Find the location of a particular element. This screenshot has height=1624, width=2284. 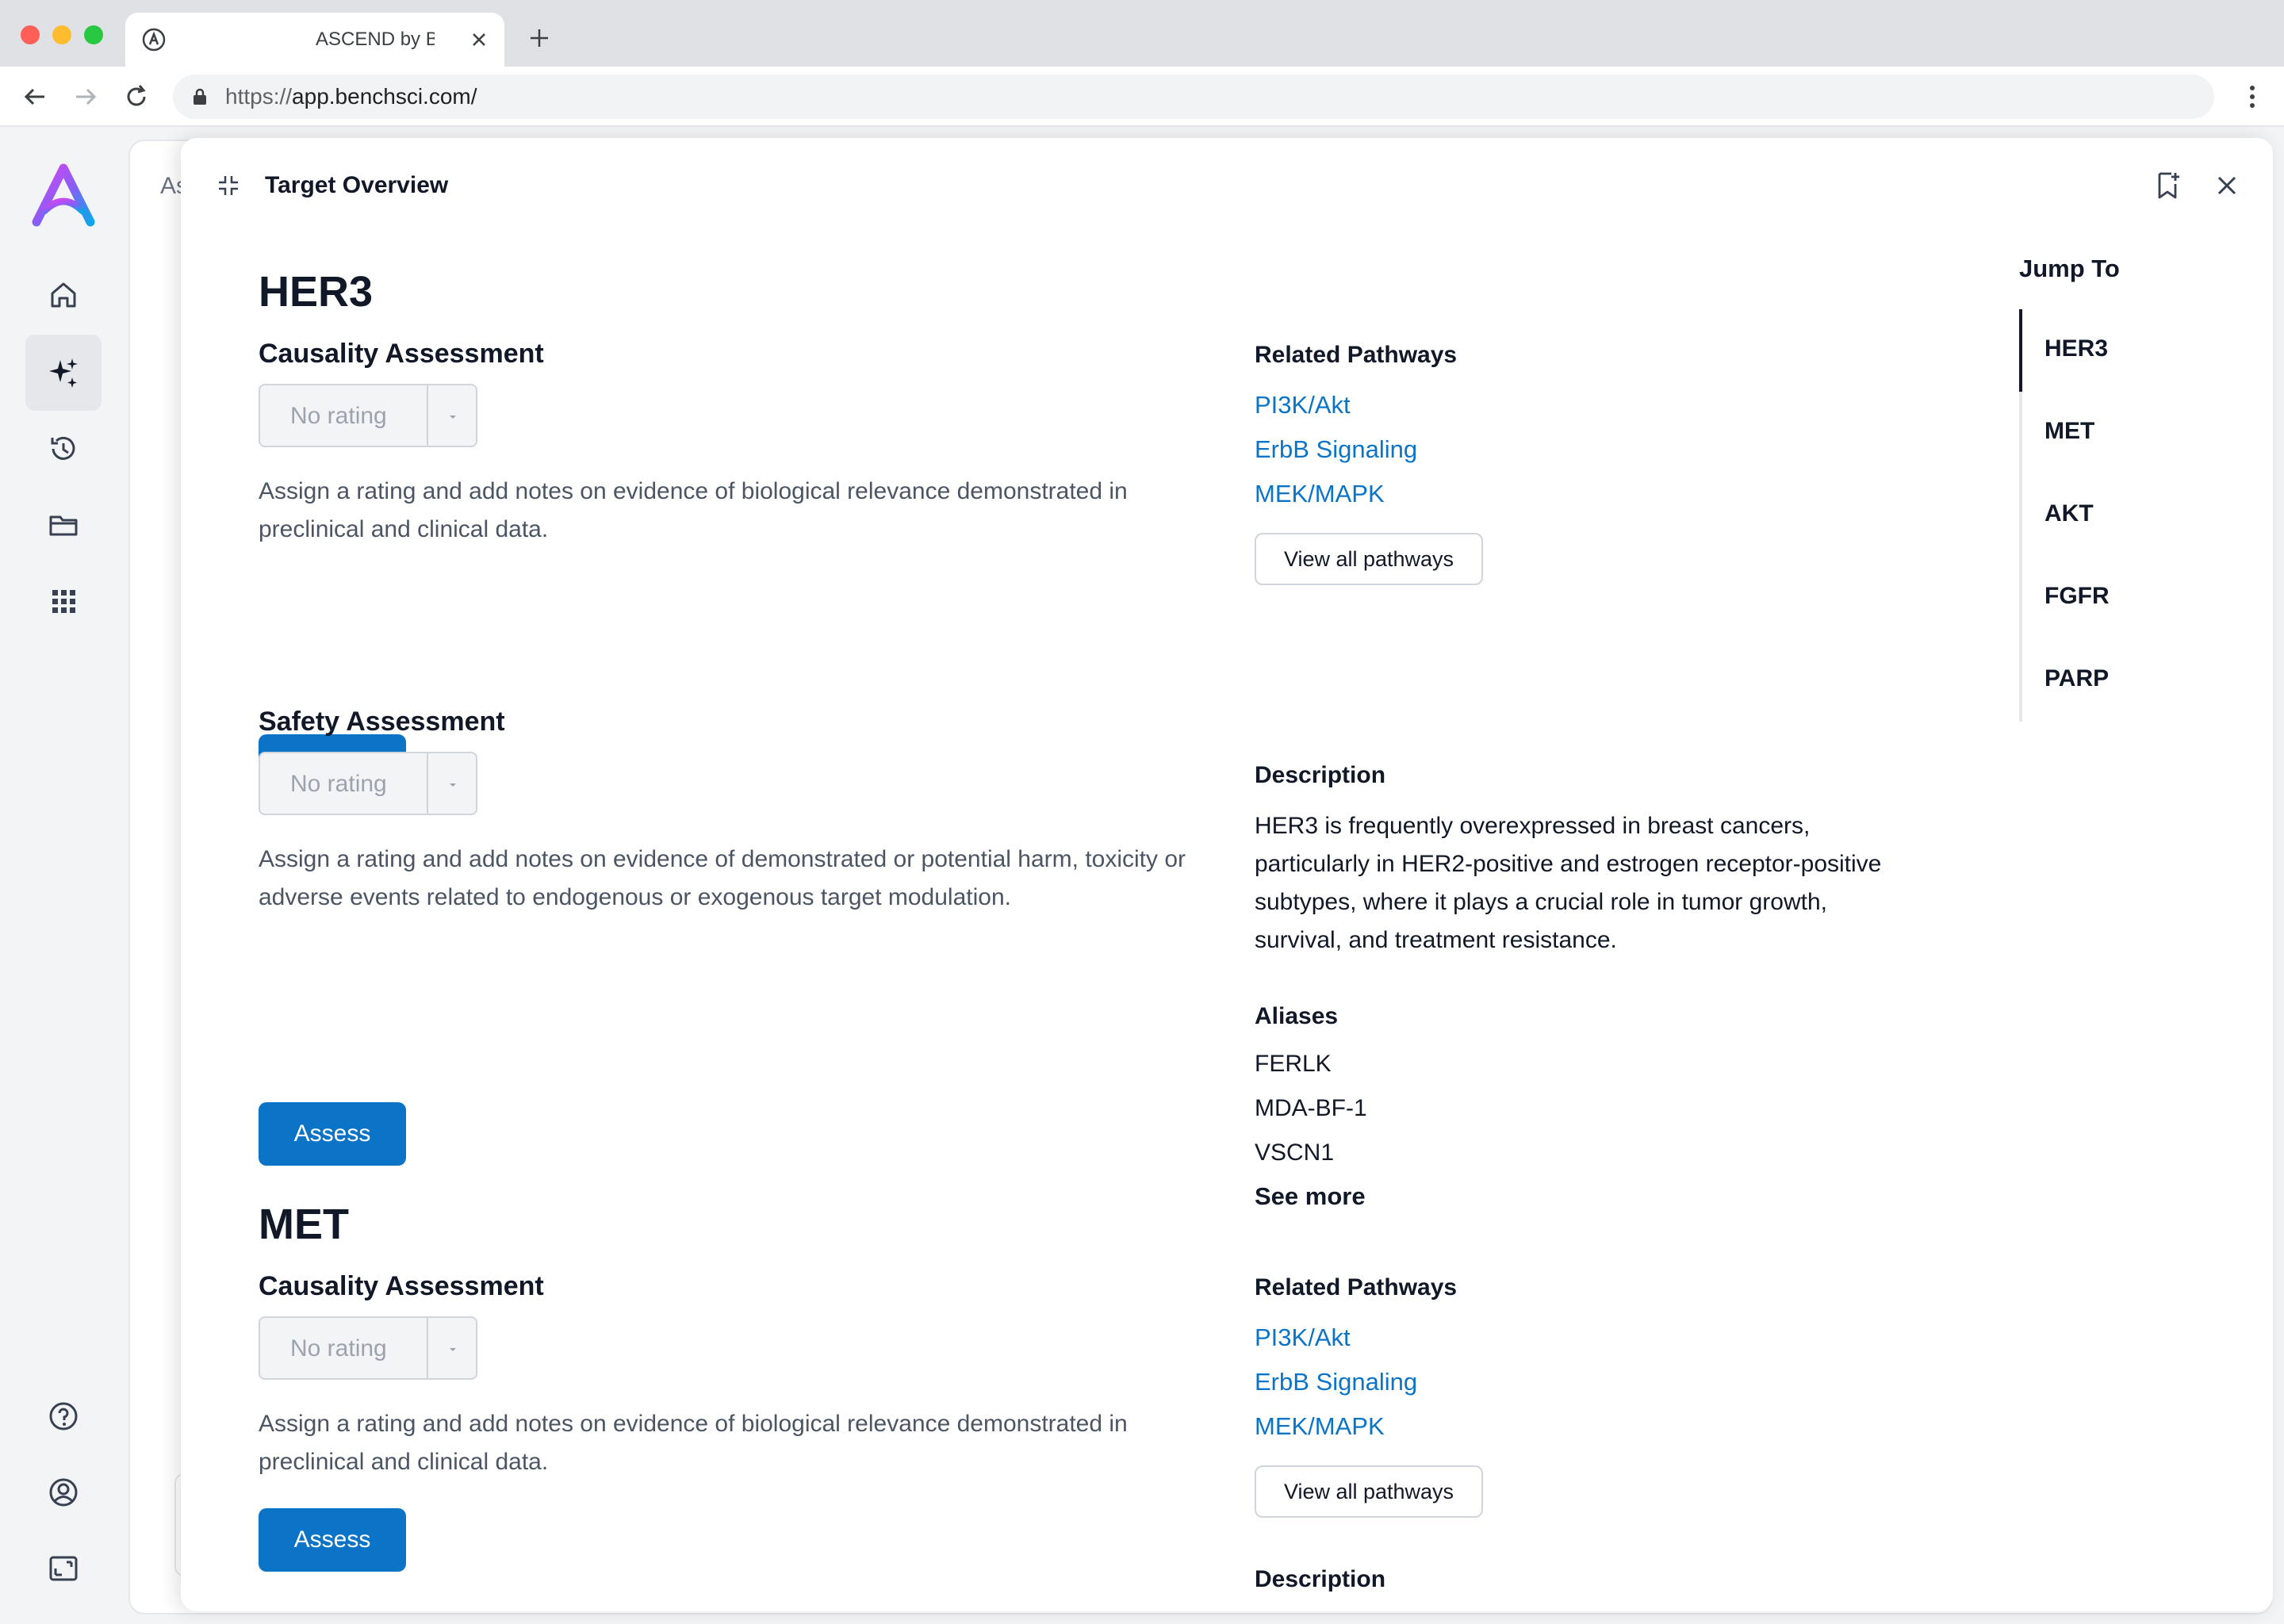

browser-toolbar: https://app.benchsci.com/ is located at coordinates (1142, 97).